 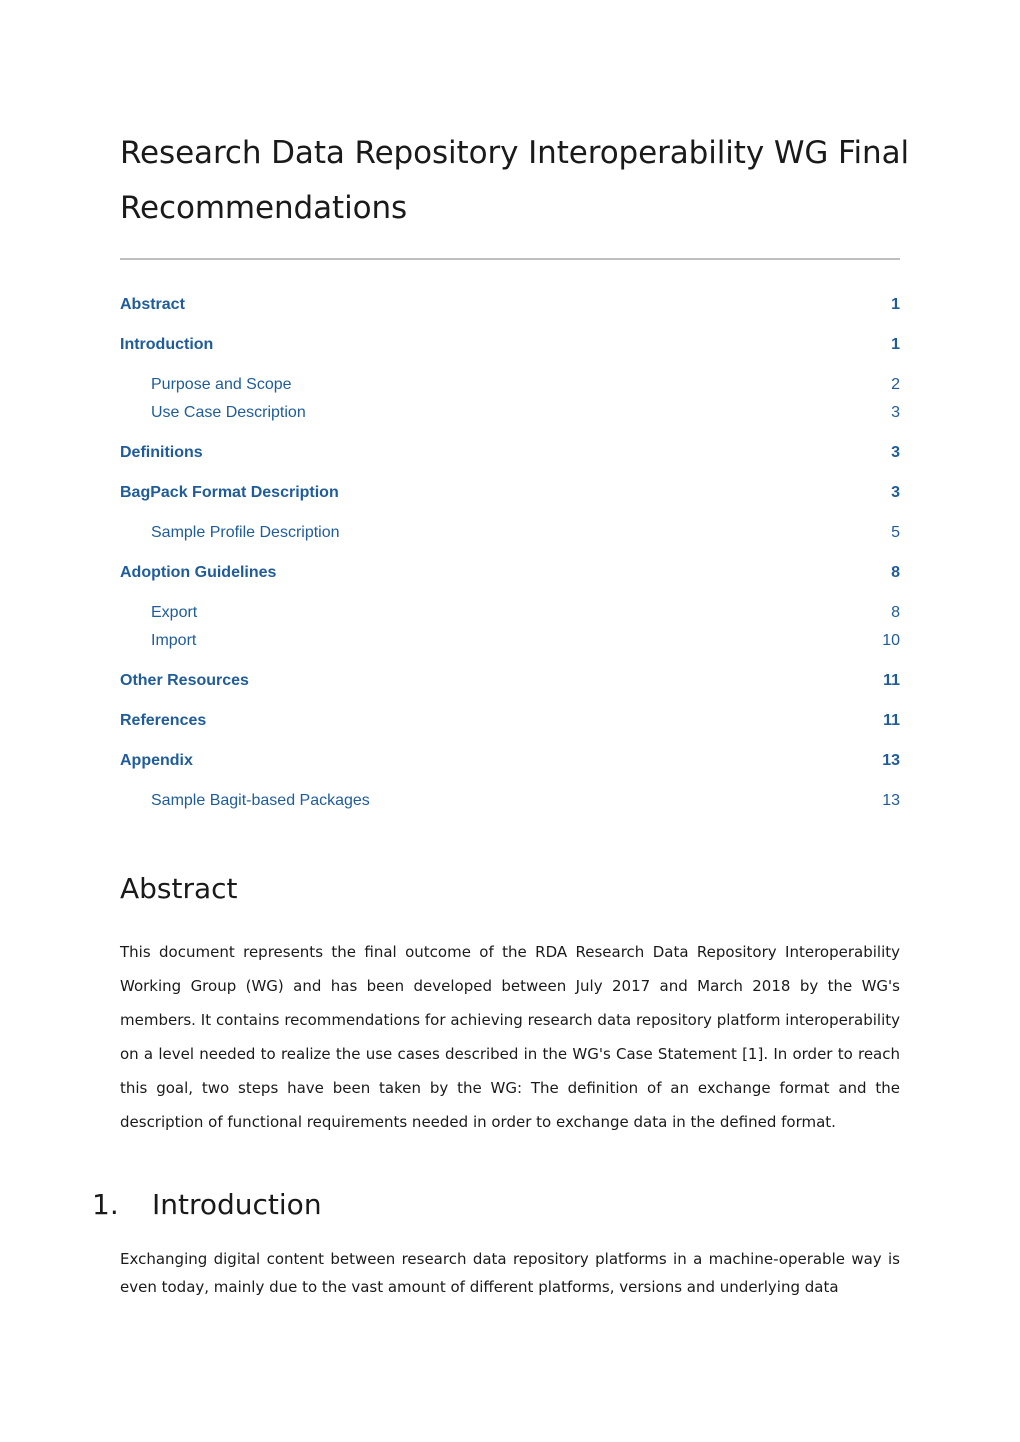 I want to click on section-title: Introduction, so click(x=237, y=1204).